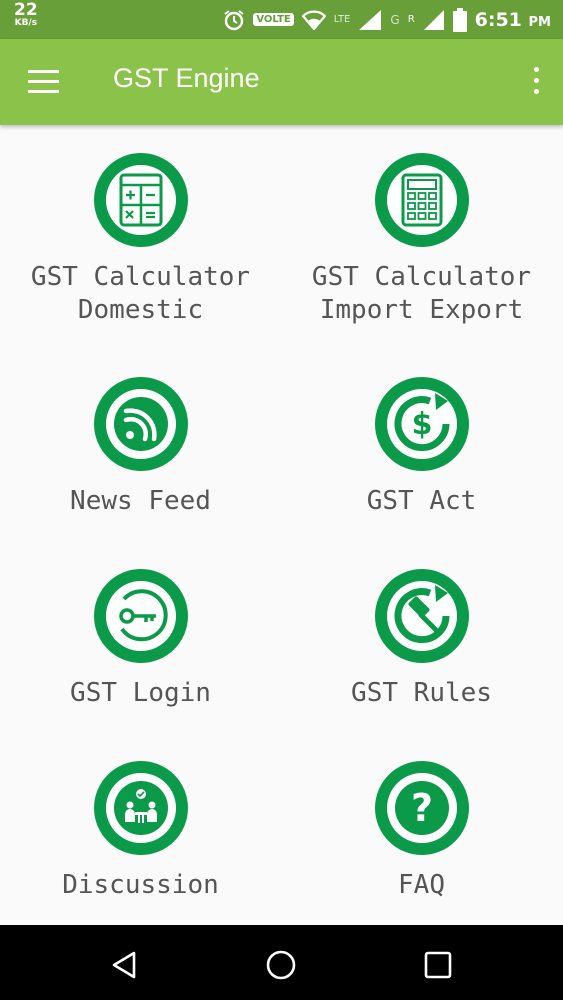  I want to click on tile-label: News Feed, so click(140, 501).